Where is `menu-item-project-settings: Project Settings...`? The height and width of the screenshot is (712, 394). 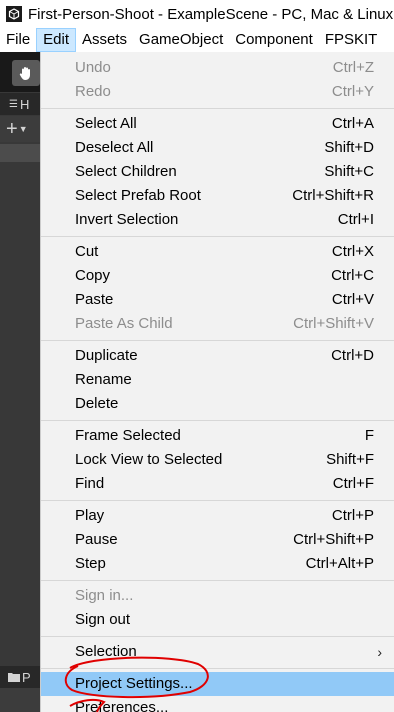
menu-item-project-settings: Project Settings... is located at coordinates (217, 684).